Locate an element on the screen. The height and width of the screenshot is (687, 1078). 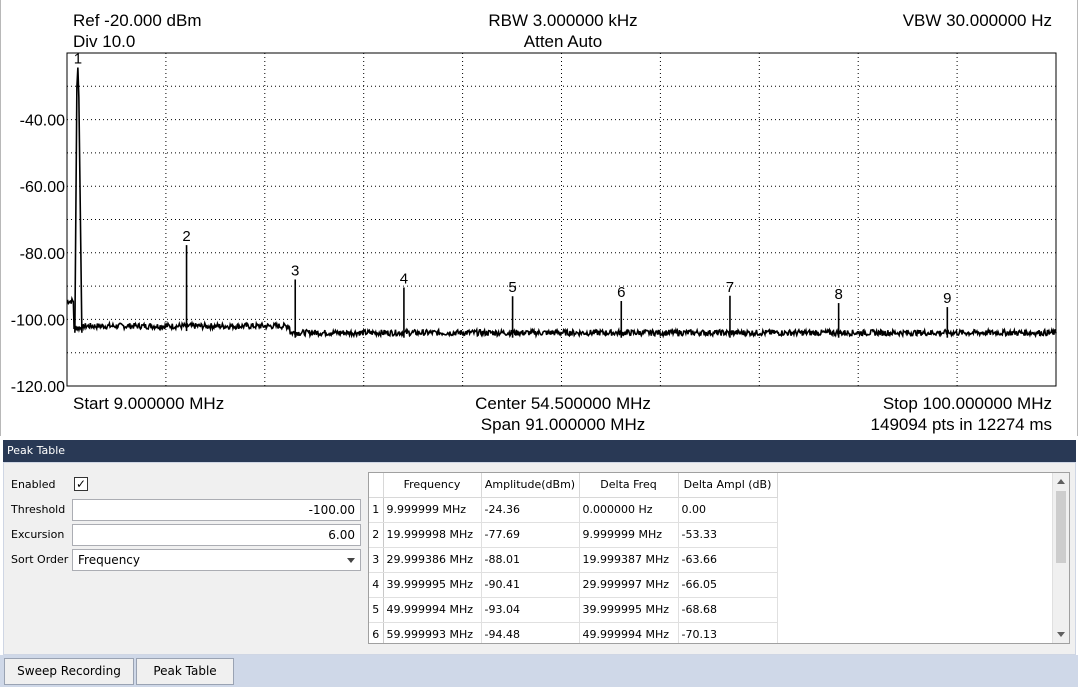
cell-delta-ampl: 0.00 is located at coordinates (728, 510).